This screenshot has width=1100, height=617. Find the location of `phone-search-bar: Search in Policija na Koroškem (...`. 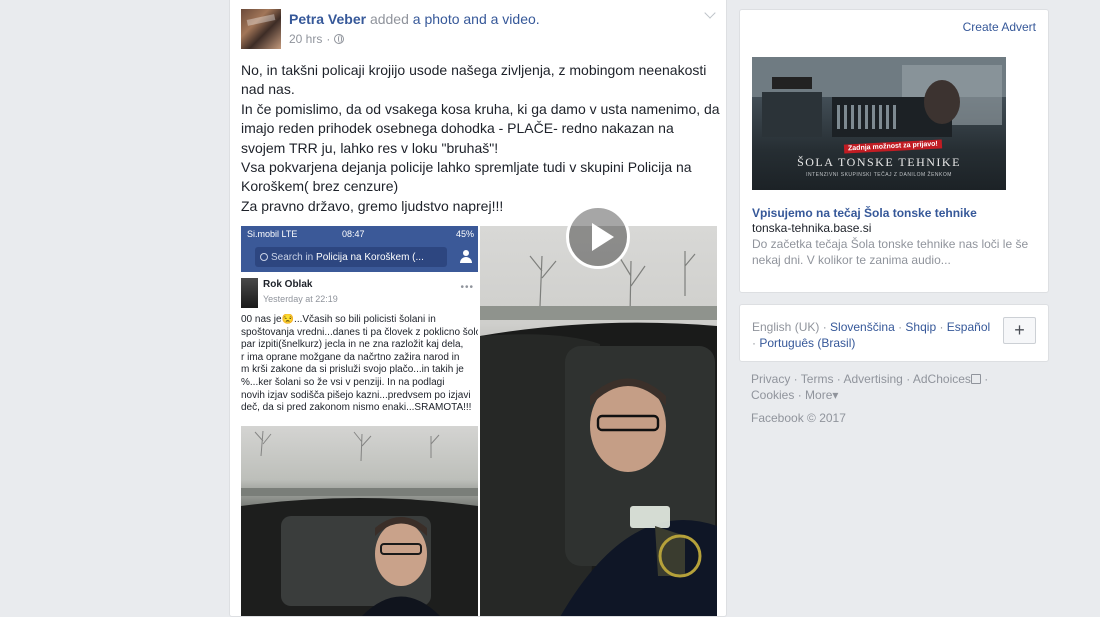

phone-search-bar: Search in Policija na Koroškem (... is located at coordinates (359, 257).